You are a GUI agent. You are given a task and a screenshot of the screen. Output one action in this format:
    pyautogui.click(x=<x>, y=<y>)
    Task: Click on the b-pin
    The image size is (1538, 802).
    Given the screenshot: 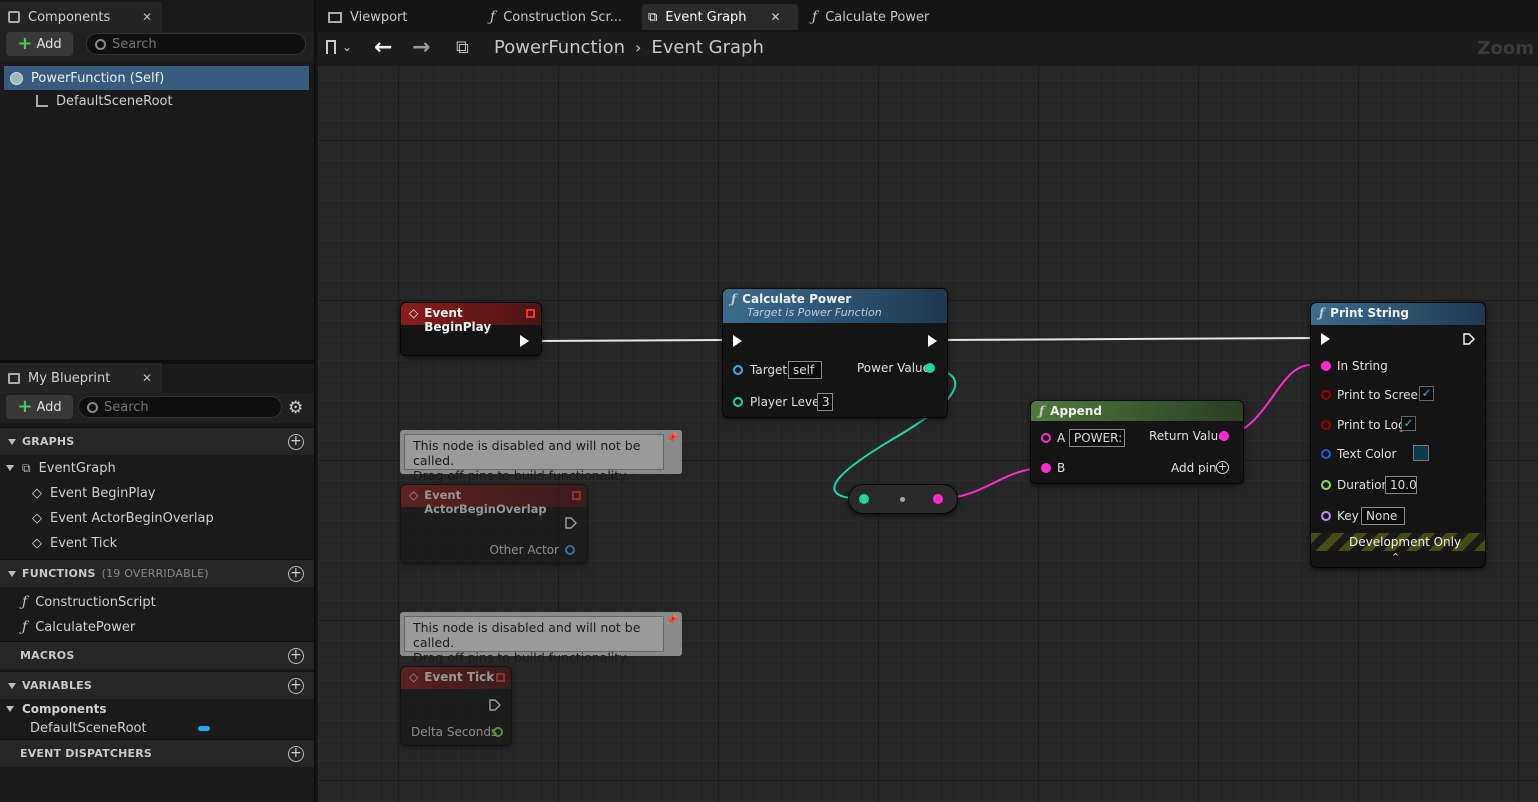 What is the action you would take?
    pyautogui.click(x=1046, y=468)
    